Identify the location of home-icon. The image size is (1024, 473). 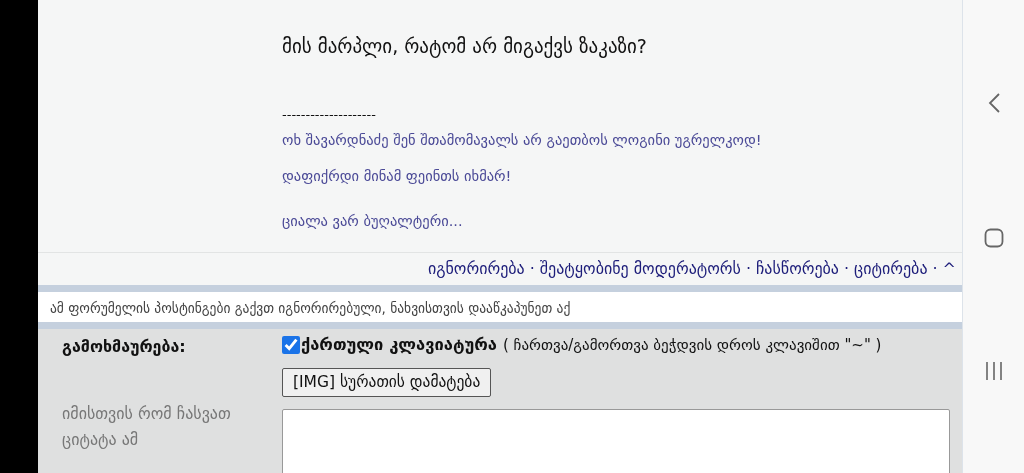
(993, 237).